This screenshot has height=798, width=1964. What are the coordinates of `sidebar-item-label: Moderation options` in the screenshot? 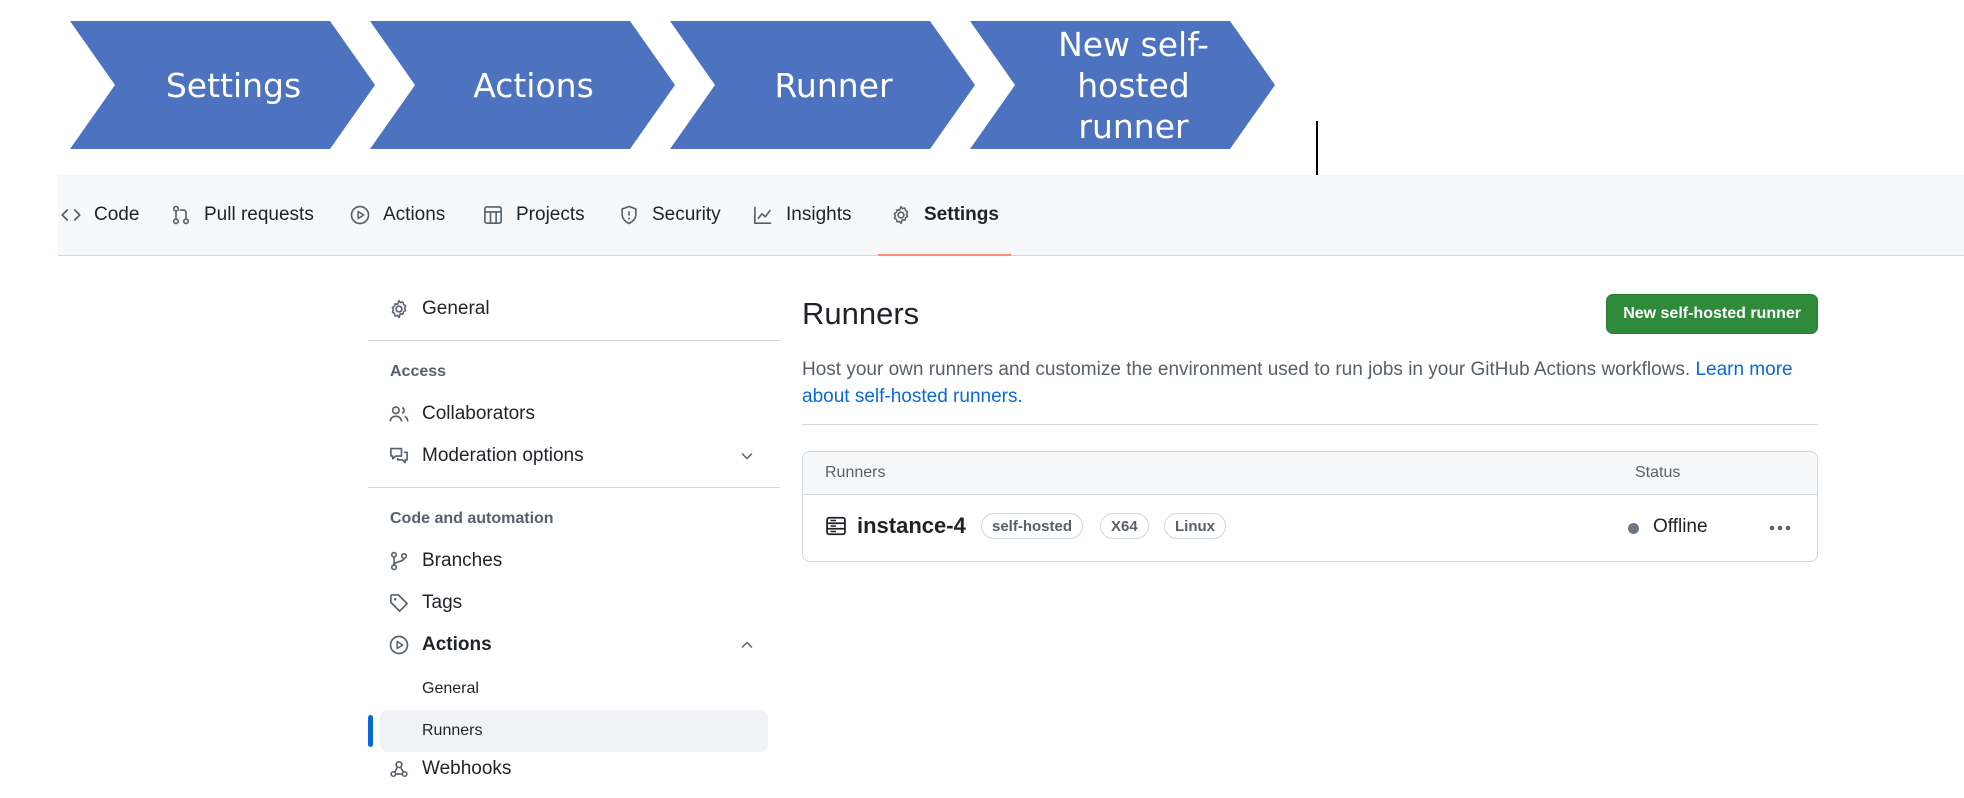 It's located at (503, 455).